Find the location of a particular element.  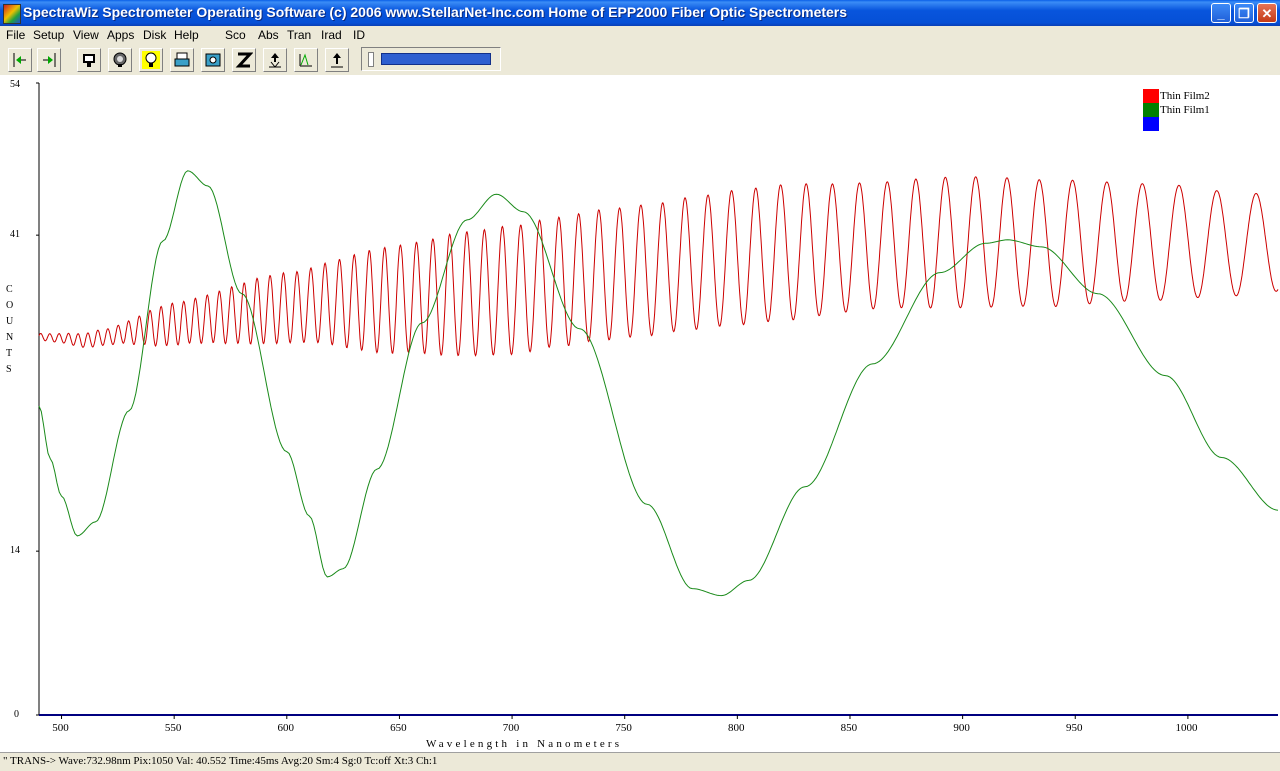

export-button is located at coordinates (337, 60).